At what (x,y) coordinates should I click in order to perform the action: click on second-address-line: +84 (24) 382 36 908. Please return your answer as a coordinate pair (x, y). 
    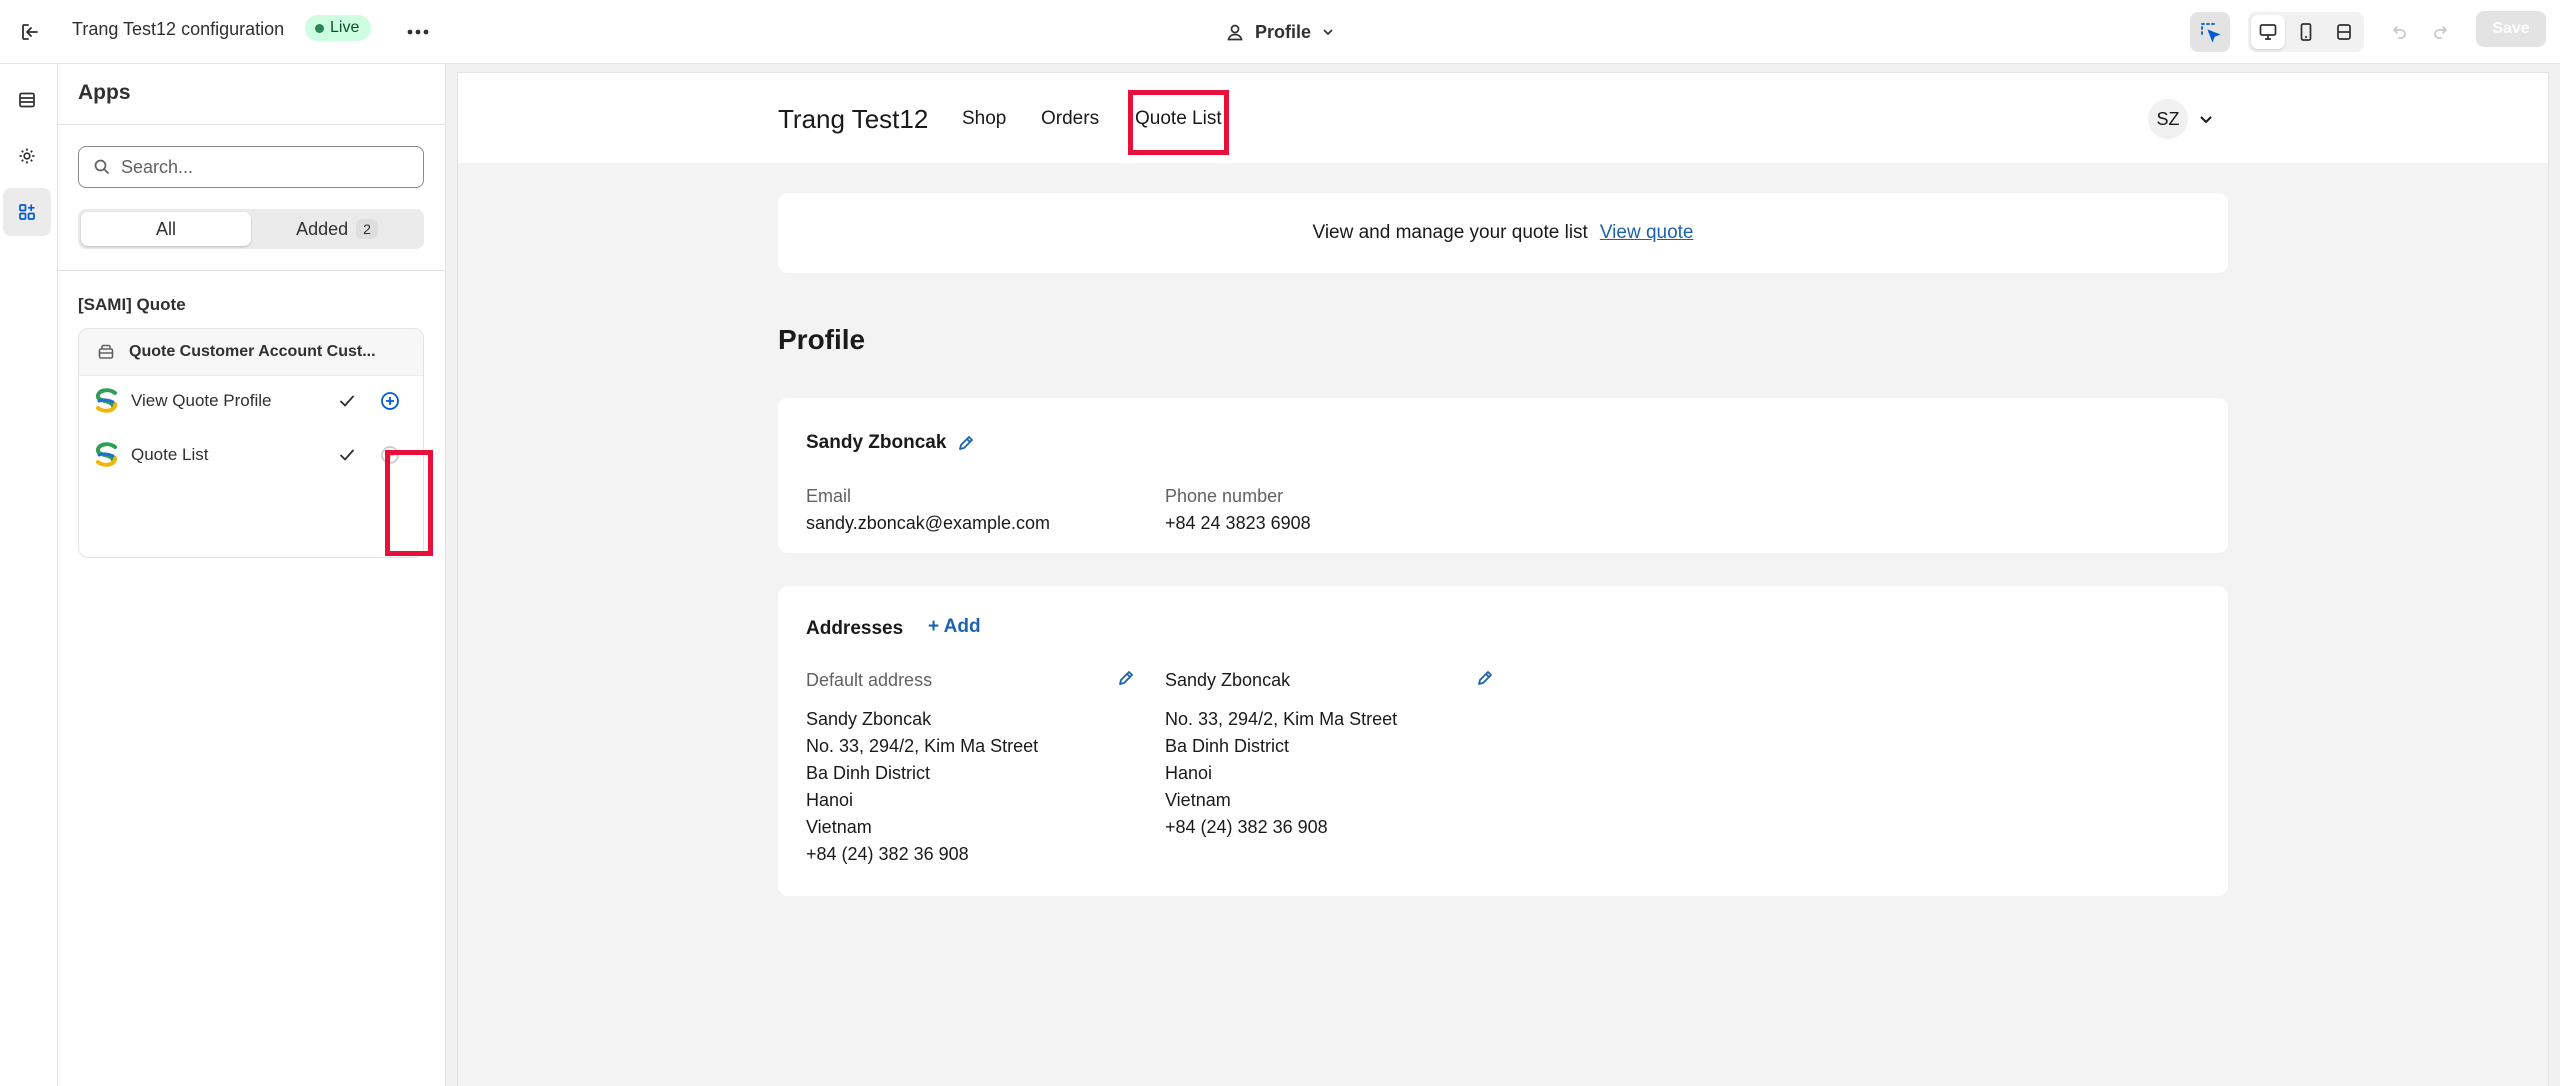
    Looking at the image, I should click on (1246, 827).